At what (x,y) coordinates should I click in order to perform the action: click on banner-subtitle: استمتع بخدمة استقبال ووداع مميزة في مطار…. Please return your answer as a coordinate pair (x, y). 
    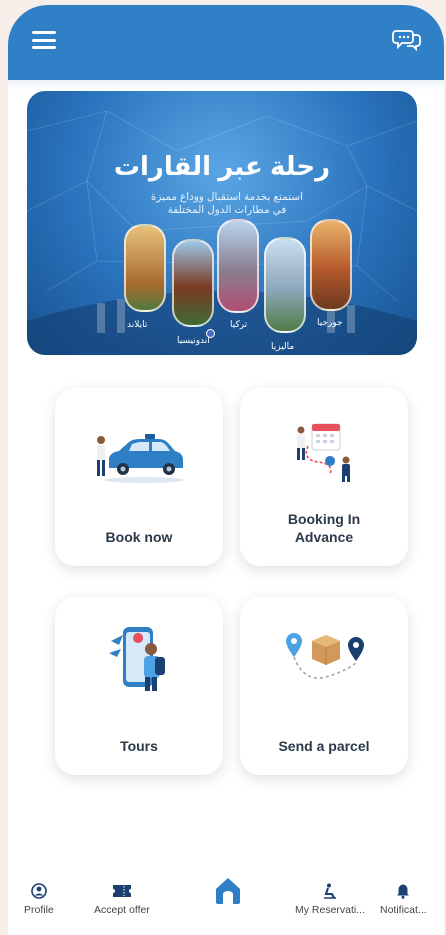
    Looking at the image, I should click on (227, 203).